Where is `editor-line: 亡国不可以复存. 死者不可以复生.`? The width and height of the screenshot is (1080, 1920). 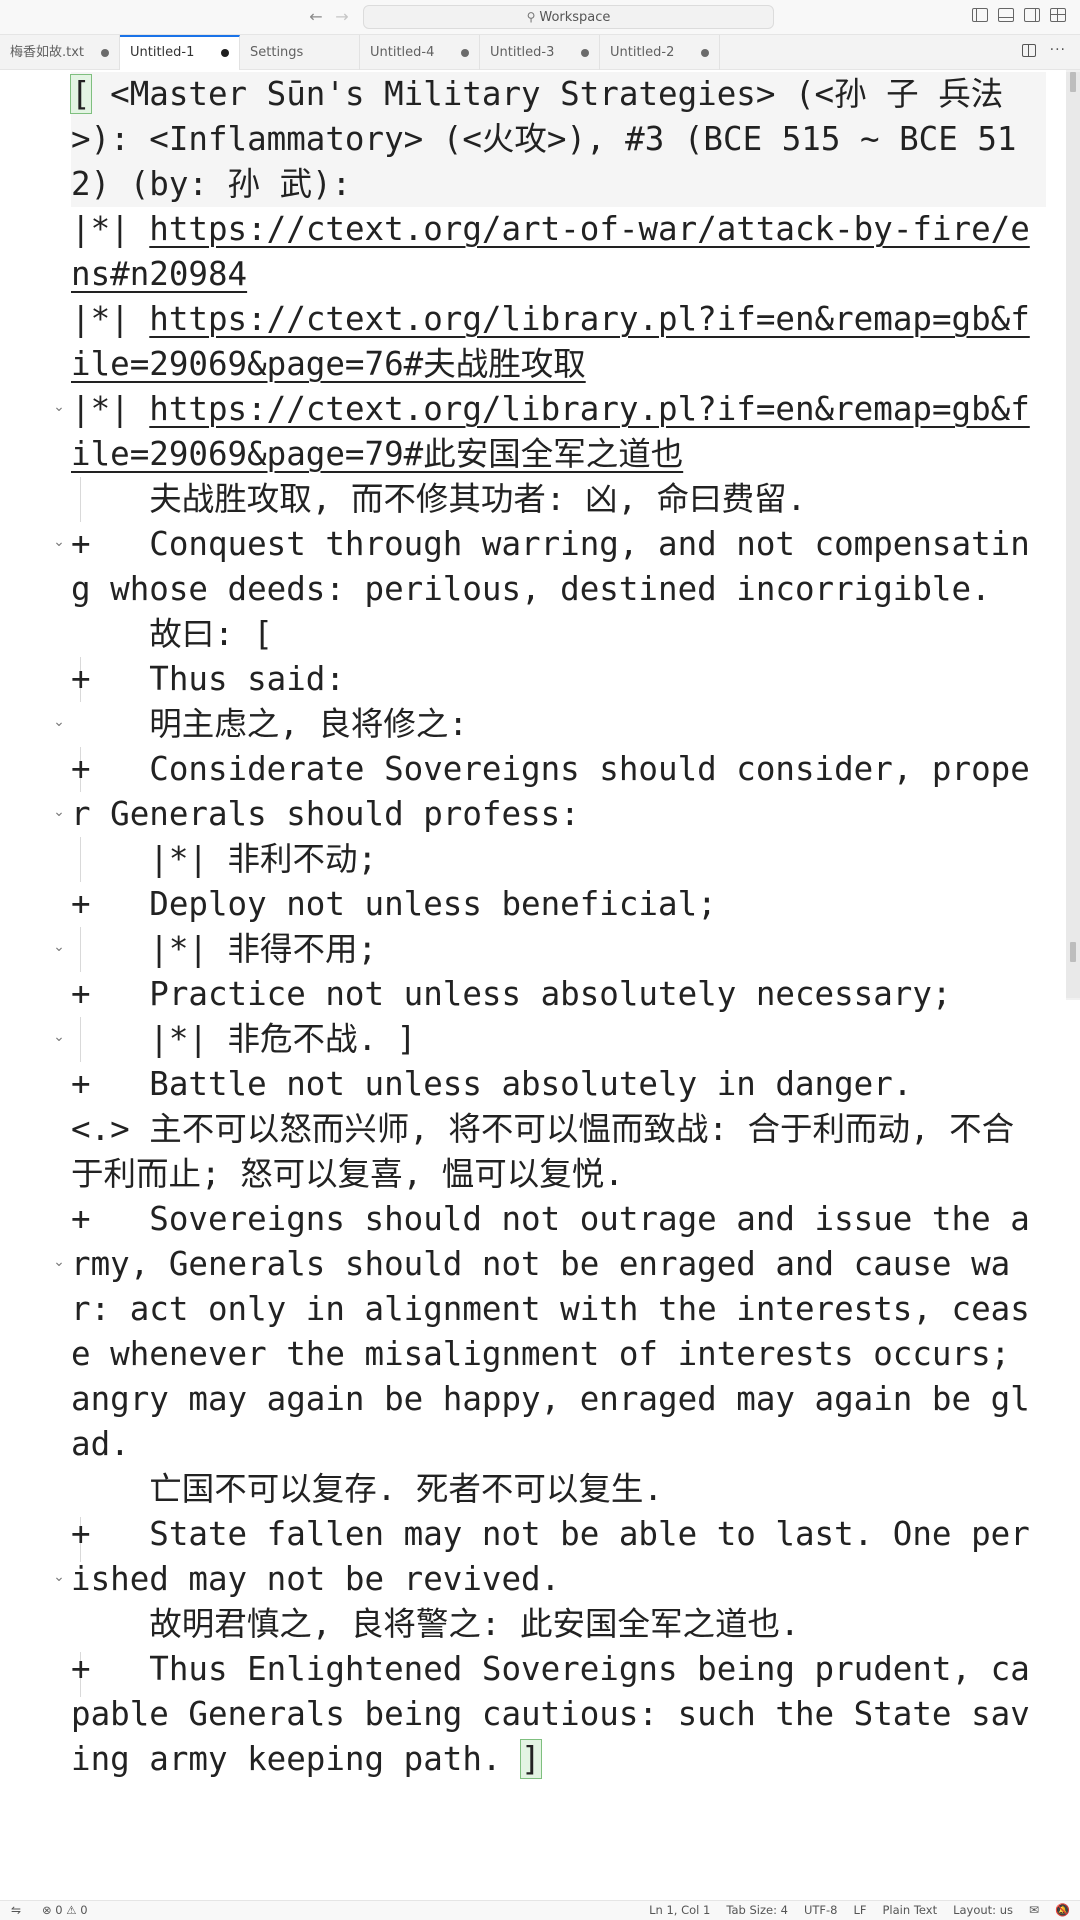
editor-line: 亡国不可以复存. 死者不可以复生. is located at coordinates (367, 1489).